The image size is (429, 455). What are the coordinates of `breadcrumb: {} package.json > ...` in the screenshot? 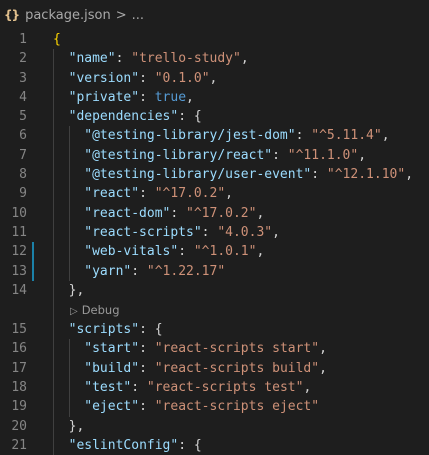 It's located at (214, 15).